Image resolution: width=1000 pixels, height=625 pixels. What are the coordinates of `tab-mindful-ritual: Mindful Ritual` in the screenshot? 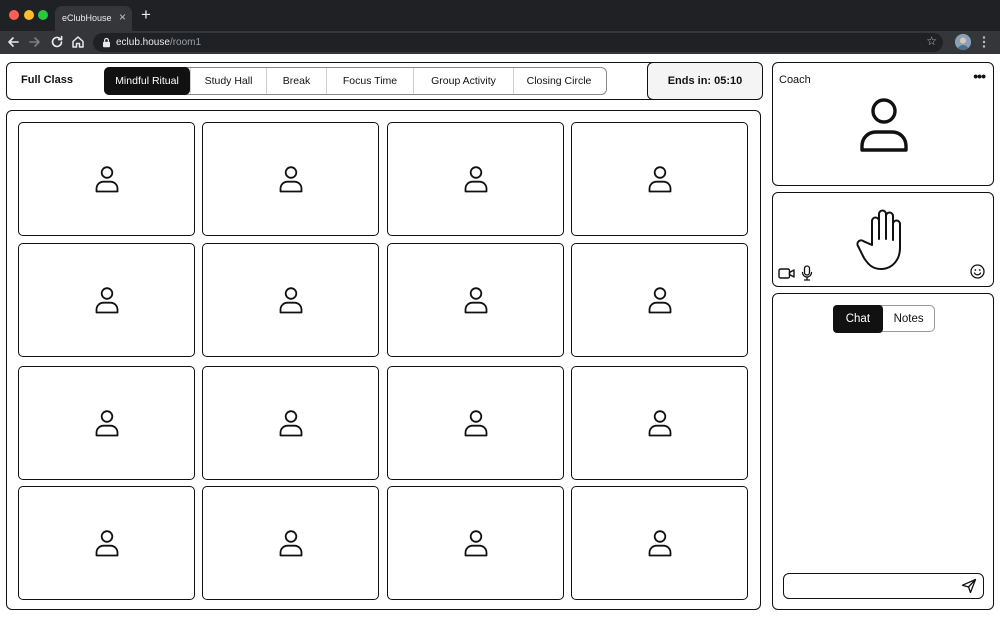 It's located at (147, 81).